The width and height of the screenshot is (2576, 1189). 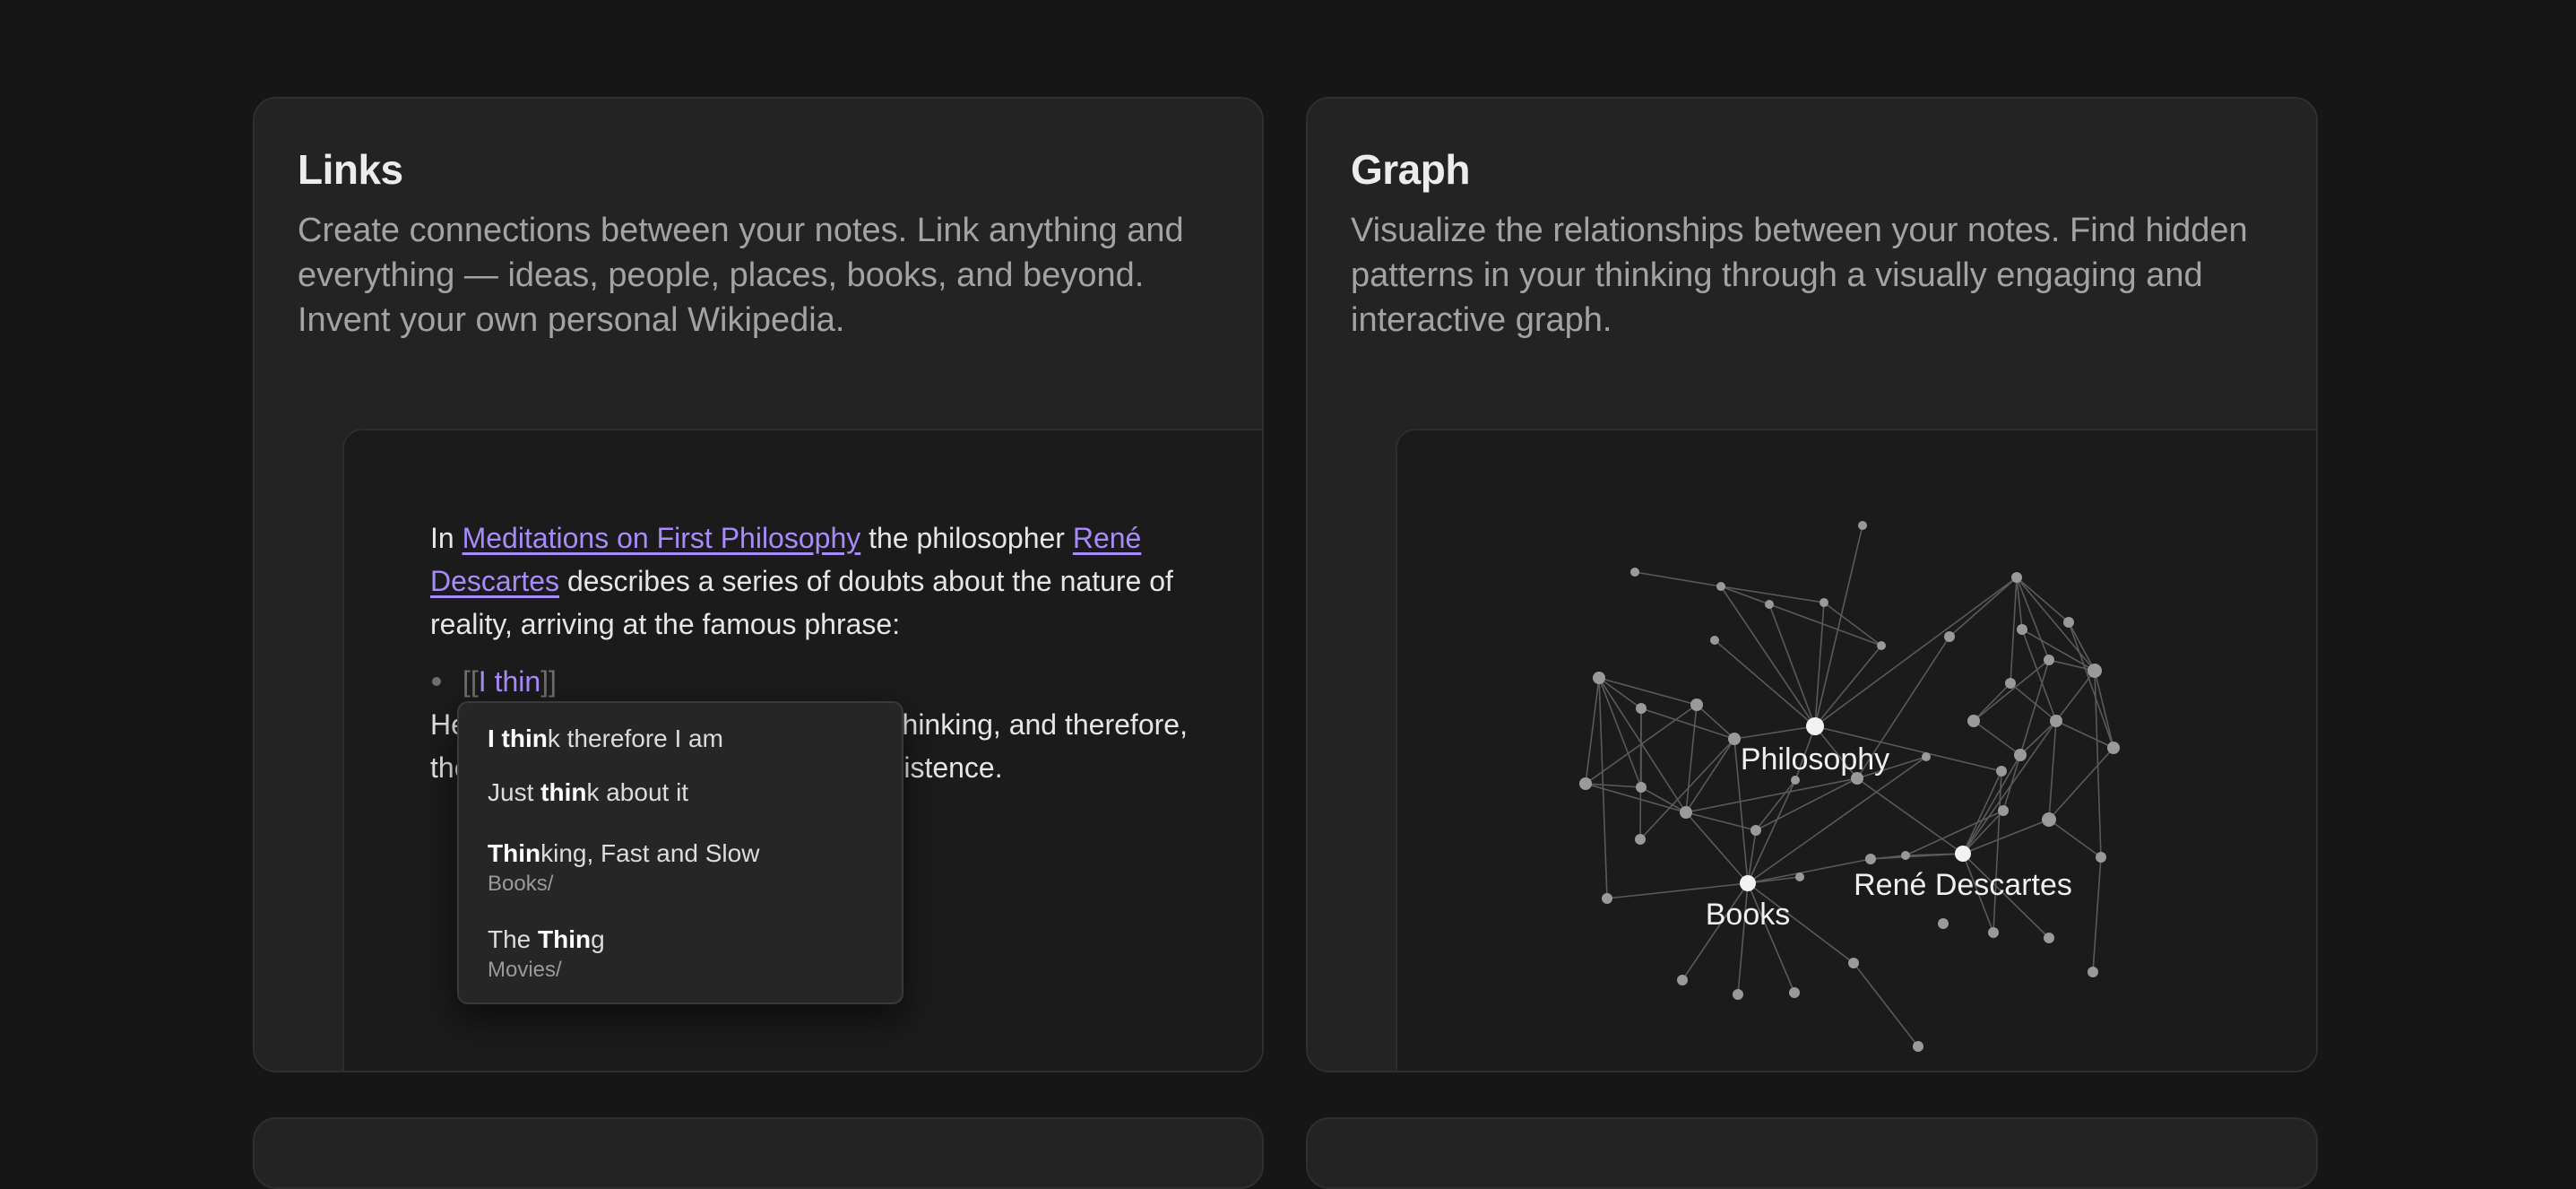 I want to click on suggestion-item: Just think about it, so click(x=680, y=792).